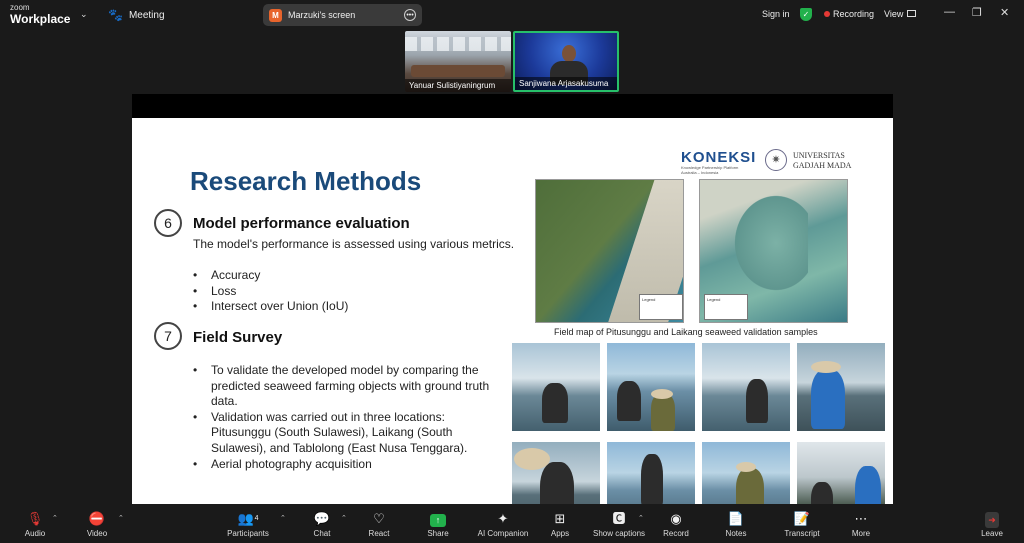 This screenshot has width=1024, height=543. I want to click on notes-button: 📄 Notes, so click(736, 524).